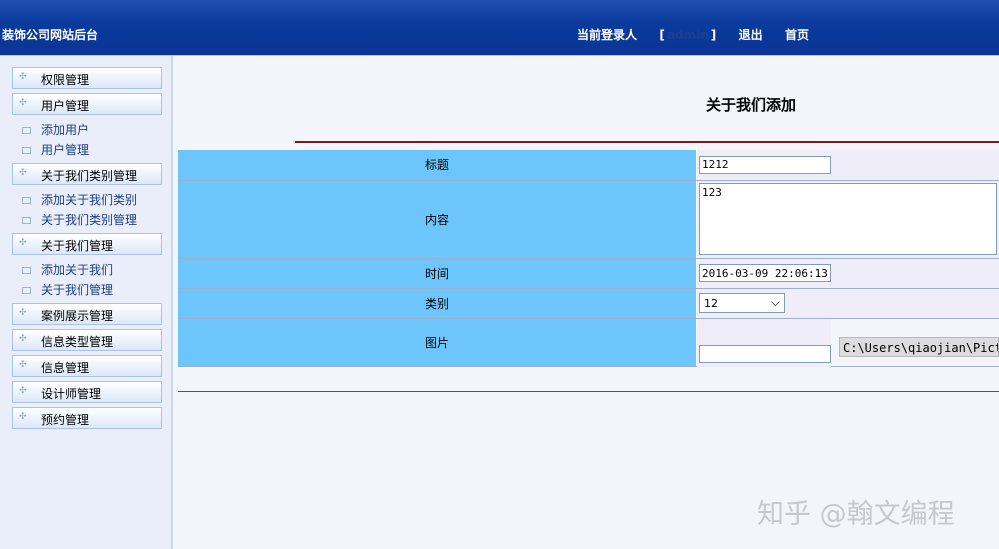 The image size is (999, 549). What do you see at coordinates (65, 150) in the screenshot?
I see `sidebar-subitem-label: 用户管理` at bounding box center [65, 150].